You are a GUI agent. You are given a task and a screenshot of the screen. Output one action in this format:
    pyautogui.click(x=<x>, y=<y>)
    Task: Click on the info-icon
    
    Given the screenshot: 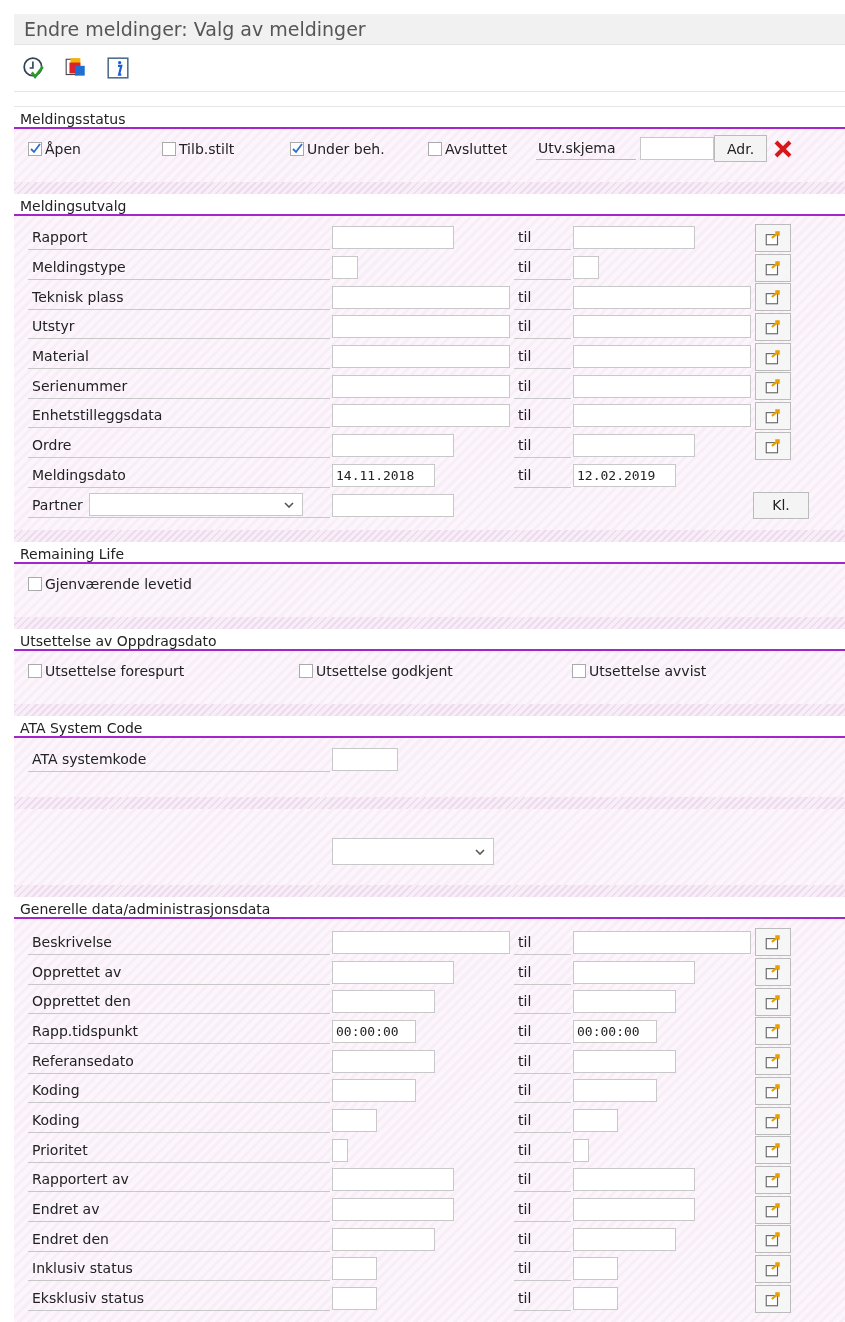 What is the action you would take?
    pyautogui.click(x=118, y=68)
    